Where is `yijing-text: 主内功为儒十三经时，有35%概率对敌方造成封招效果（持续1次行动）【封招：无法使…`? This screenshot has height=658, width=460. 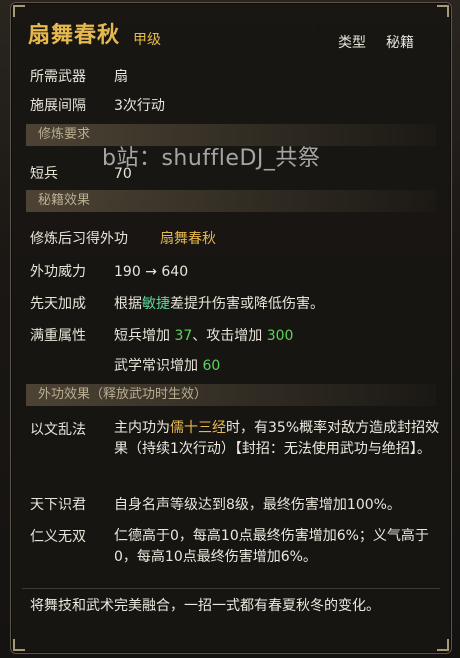 yijing-text: 主内功为儒十三经时，有35%概率对敌方造成封招效果（持续1次行动）【封招：无法使… is located at coordinates (279, 439).